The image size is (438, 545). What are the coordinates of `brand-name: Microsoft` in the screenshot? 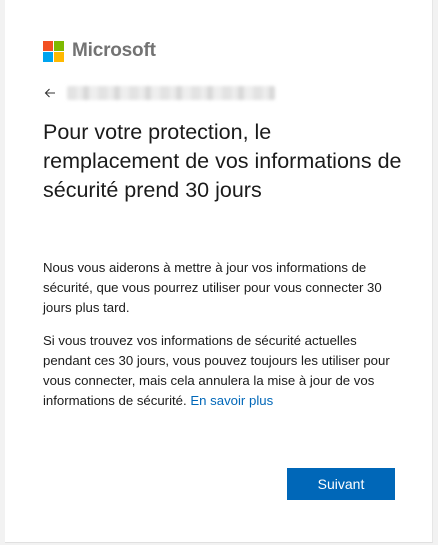 It's located at (114, 50).